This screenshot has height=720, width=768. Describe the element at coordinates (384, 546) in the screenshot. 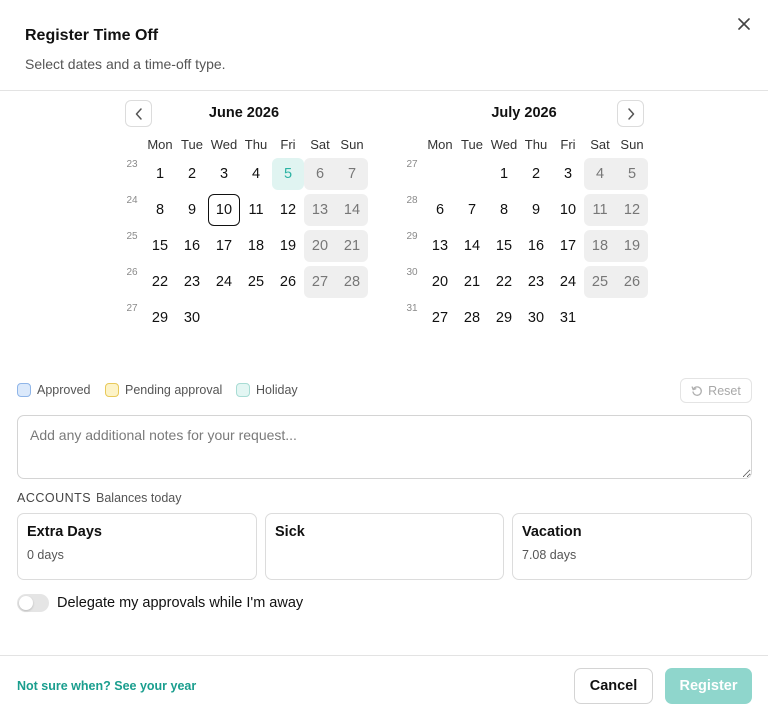

I see `account-card-sick: Sick` at that location.